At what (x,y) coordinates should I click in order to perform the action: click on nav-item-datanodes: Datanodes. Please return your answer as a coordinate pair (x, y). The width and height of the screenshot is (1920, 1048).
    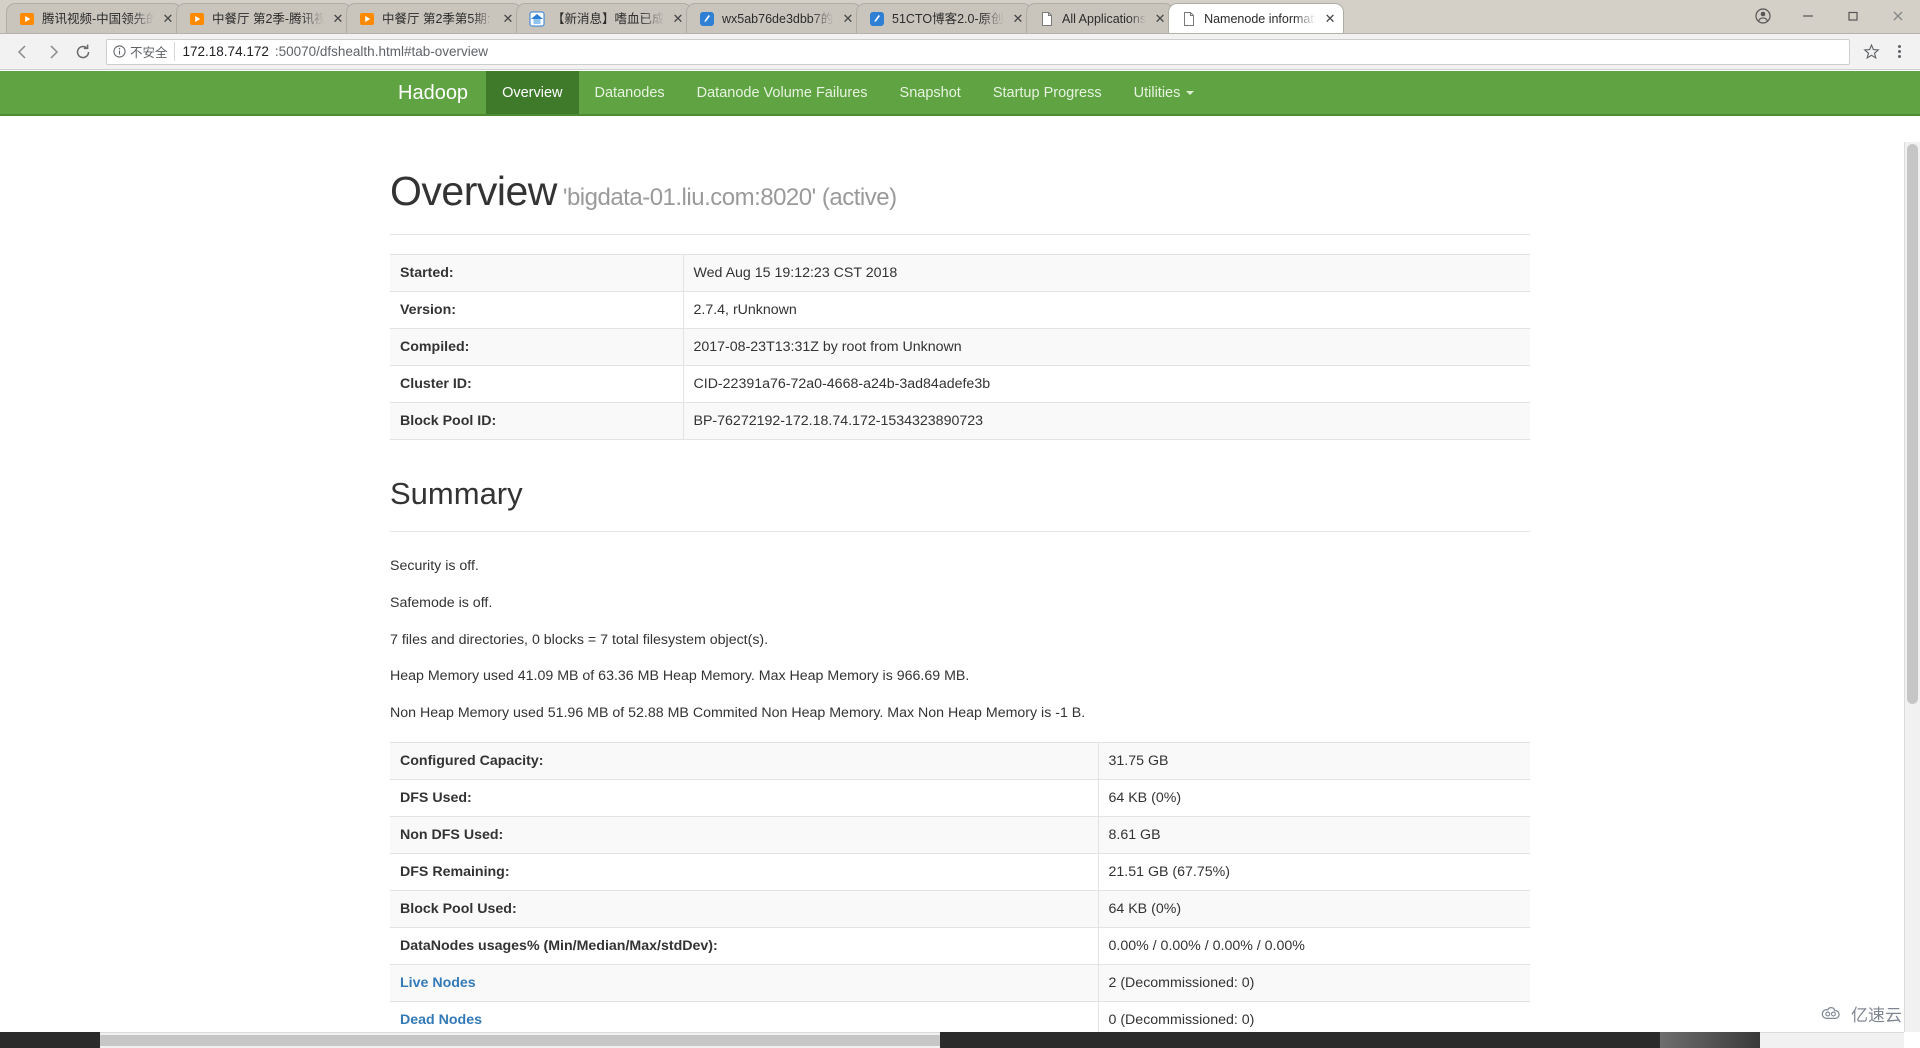
    Looking at the image, I should click on (630, 92).